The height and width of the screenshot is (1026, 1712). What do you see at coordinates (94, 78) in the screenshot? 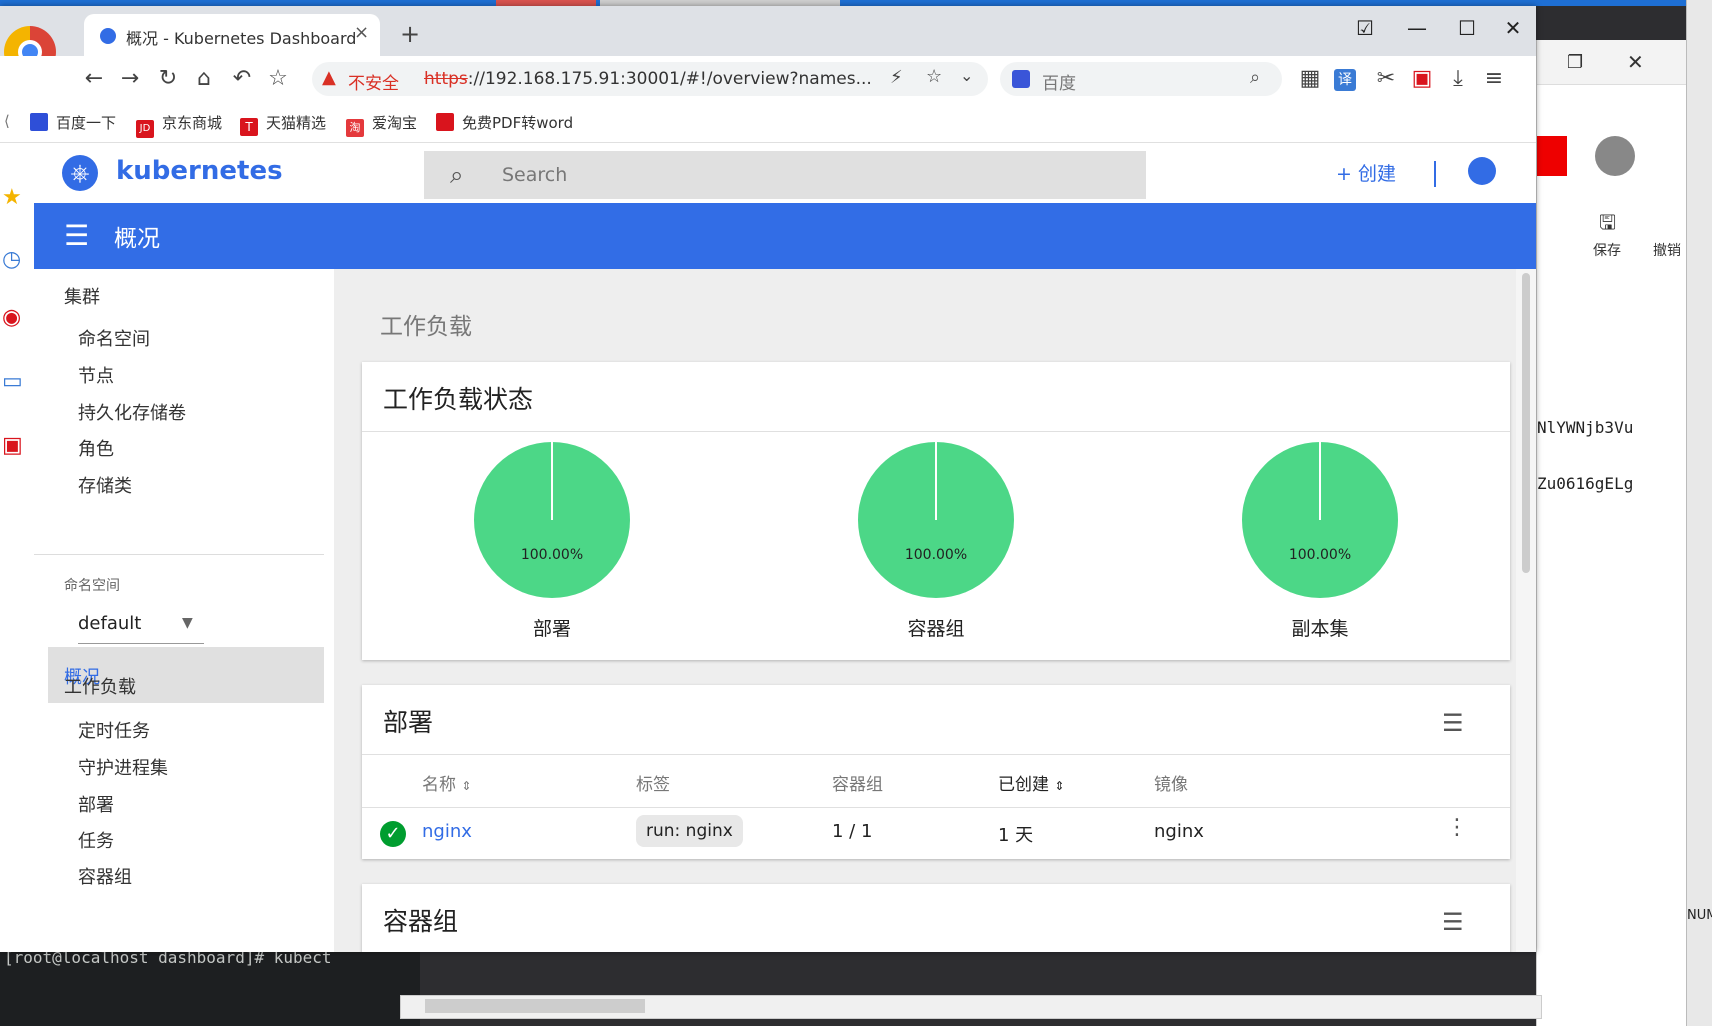
I see `back-icon: ←` at bounding box center [94, 78].